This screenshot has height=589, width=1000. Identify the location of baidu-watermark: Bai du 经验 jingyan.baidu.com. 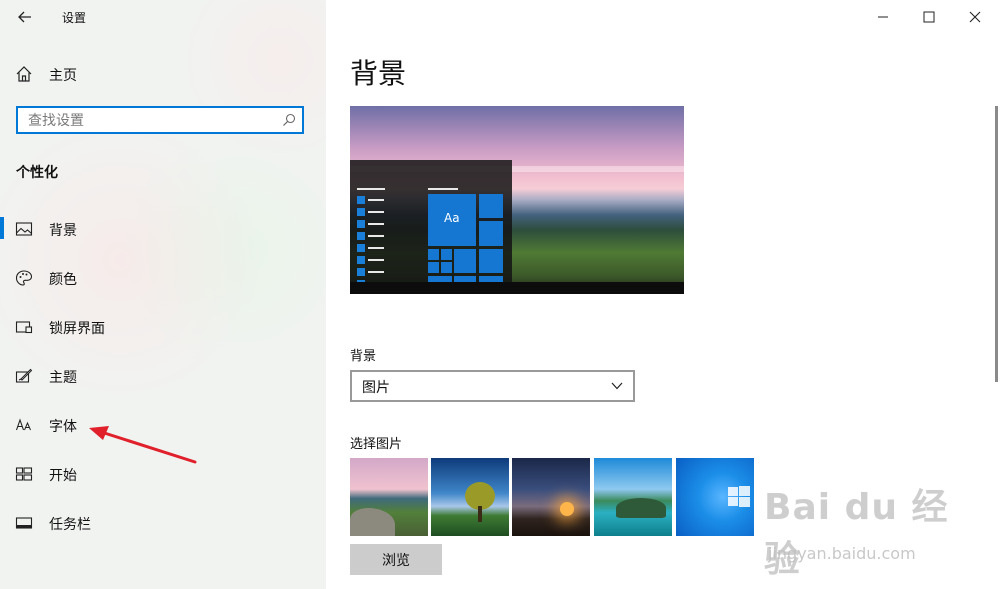
(859, 529).